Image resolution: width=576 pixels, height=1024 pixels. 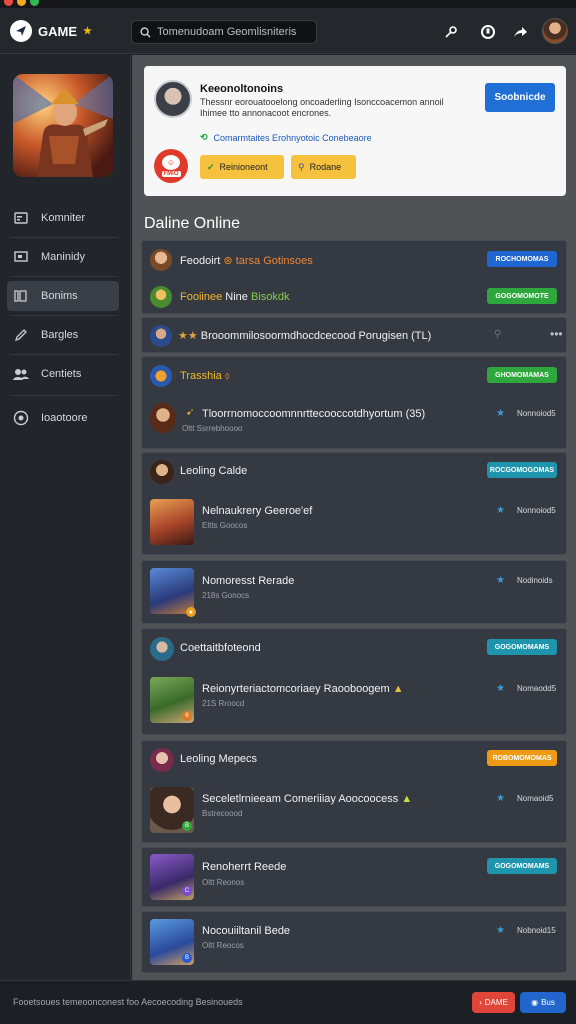 What do you see at coordinates (242, 89) in the screenshot?
I see `card-title: Keeonoltonoins` at bounding box center [242, 89].